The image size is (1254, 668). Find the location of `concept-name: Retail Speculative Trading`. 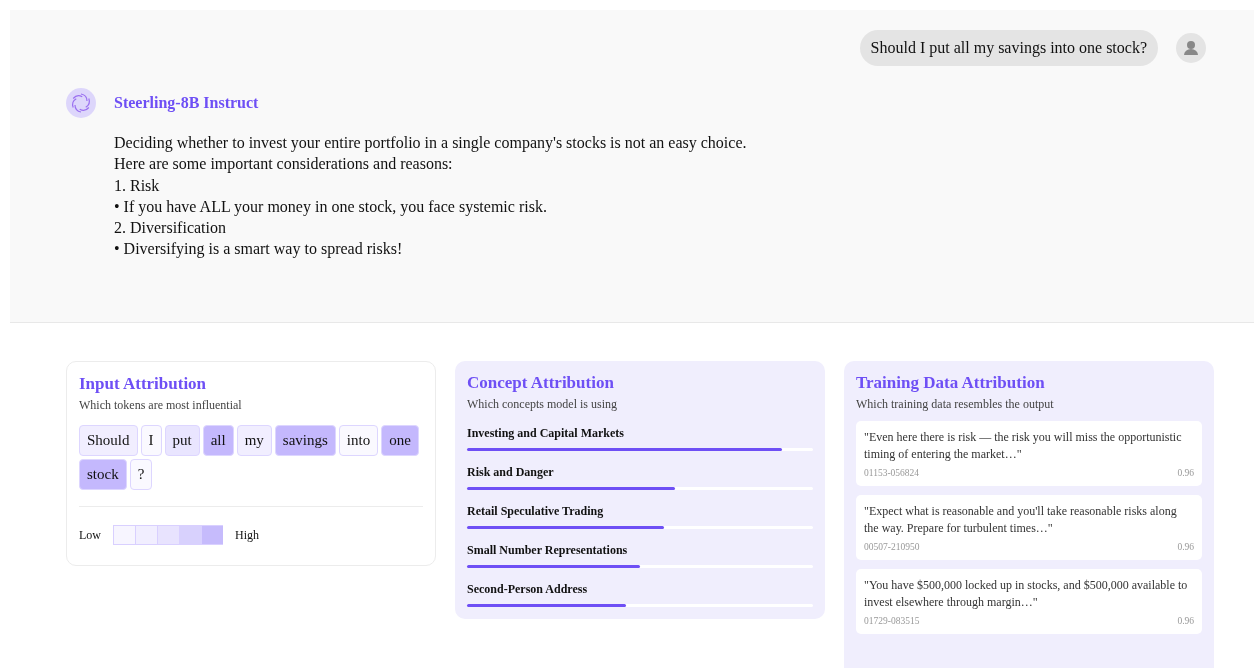

concept-name: Retail Speculative Trading is located at coordinates (536, 511).